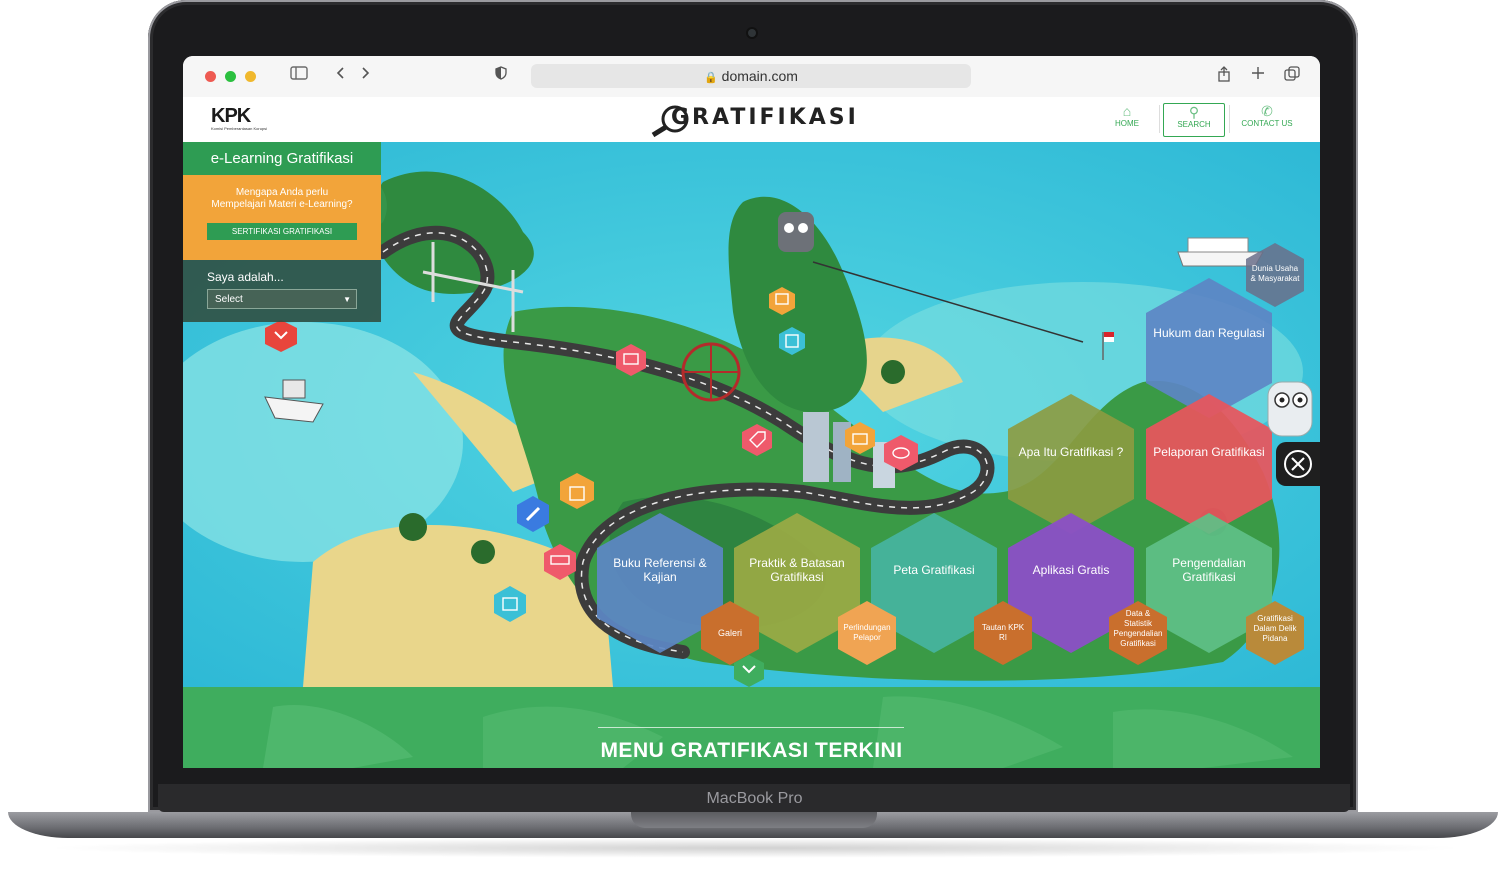  I want to click on privacy-shield-icon, so click(501, 76).